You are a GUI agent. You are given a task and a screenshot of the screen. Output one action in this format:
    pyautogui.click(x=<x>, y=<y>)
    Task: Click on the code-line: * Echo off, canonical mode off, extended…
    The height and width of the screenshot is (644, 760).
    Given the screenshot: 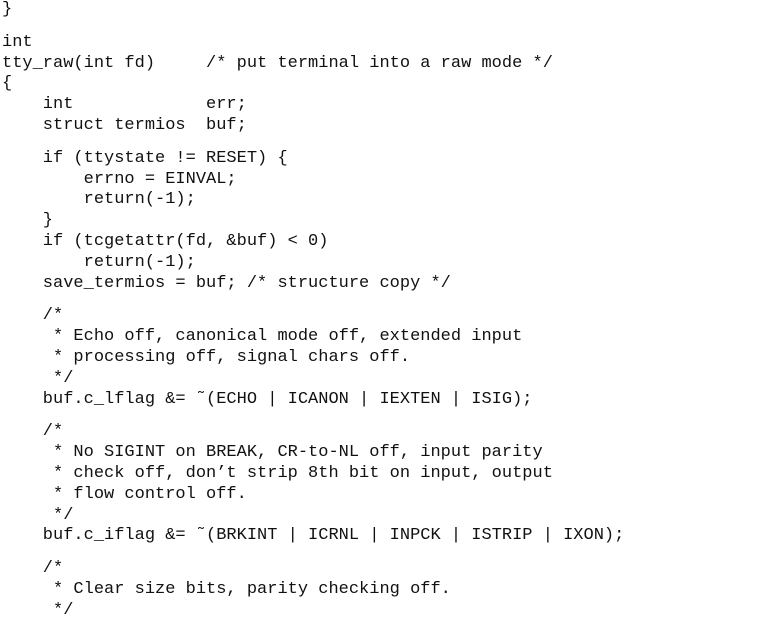 What is the action you would take?
    pyautogui.click(x=262, y=337)
    